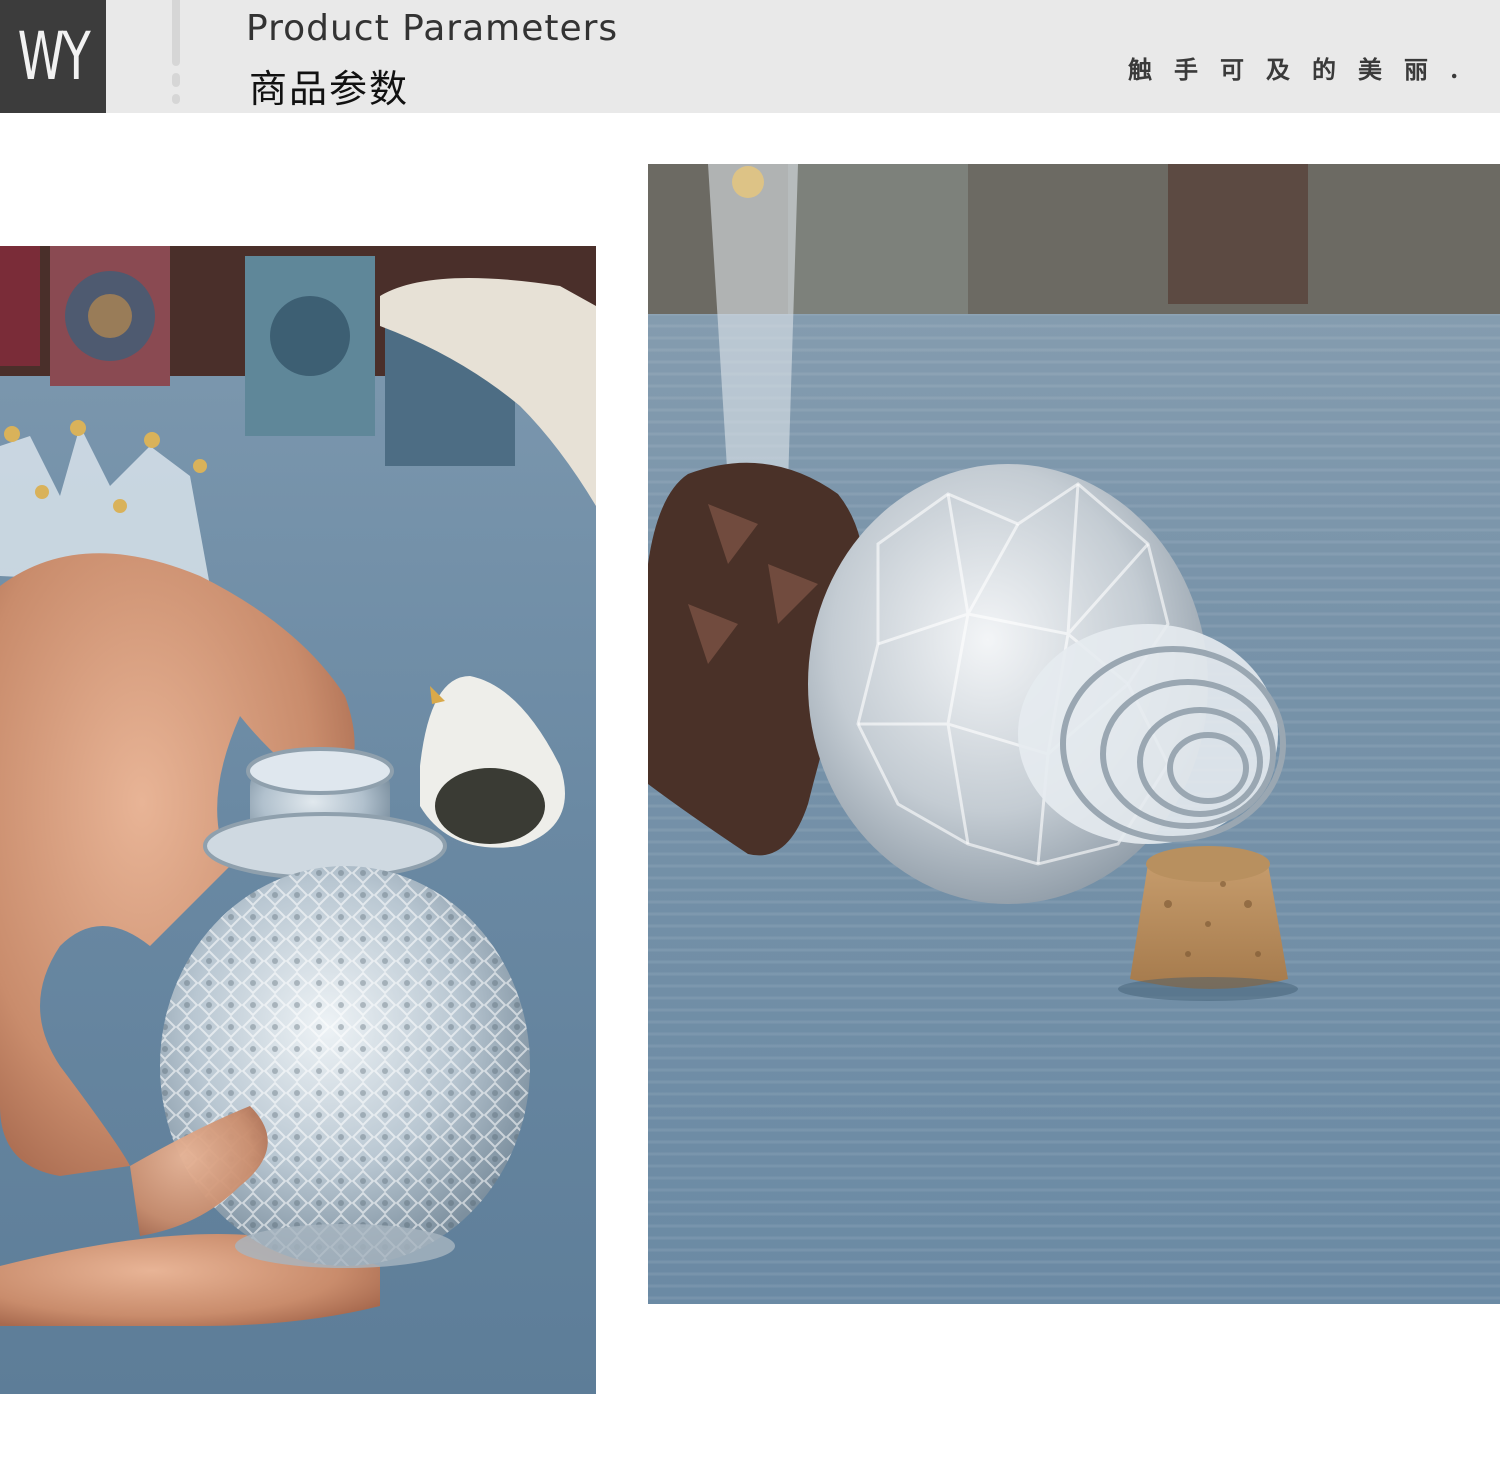 Image resolution: width=1500 pixels, height=1472 pixels. Describe the element at coordinates (53, 56) in the screenshot. I see `brand-logo: WY` at that location.